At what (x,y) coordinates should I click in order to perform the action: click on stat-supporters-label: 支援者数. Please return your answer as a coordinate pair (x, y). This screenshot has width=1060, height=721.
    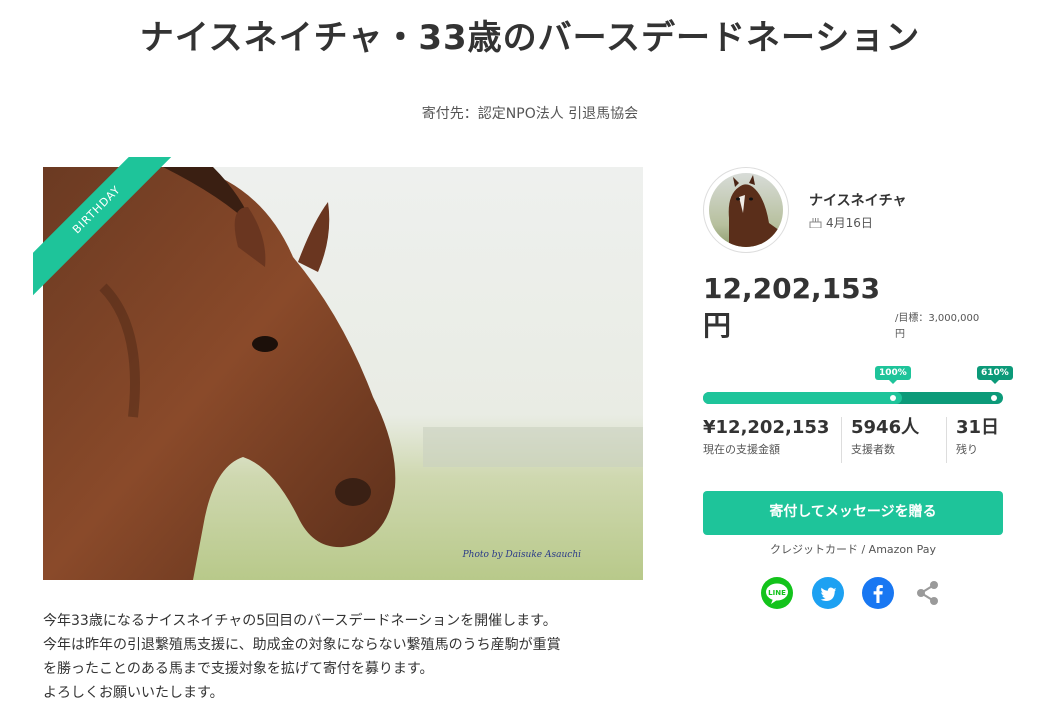
    Looking at the image, I should click on (873, 449).